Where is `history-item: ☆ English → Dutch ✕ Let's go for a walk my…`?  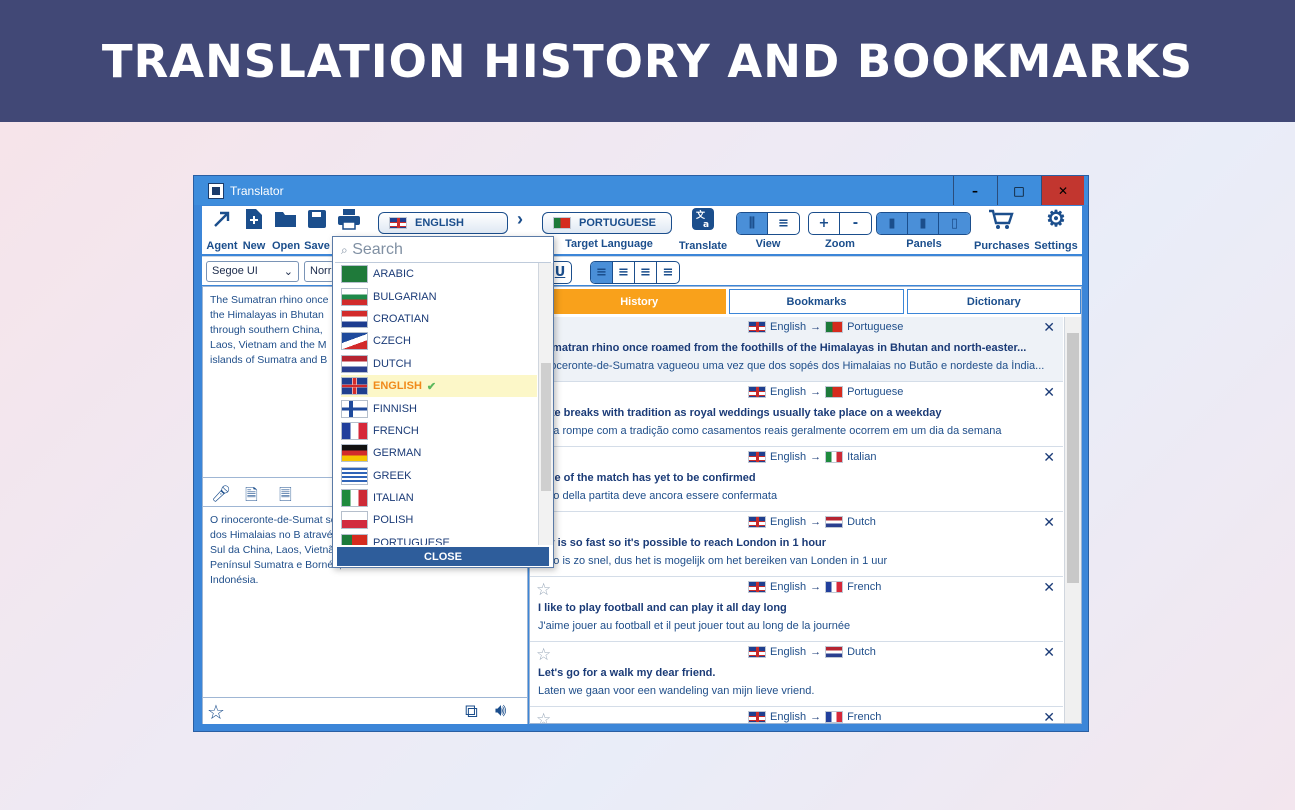 history-item: ☆ English → Dutch ✕ Let's go for a walk my… is located at coordinates (796, 674).